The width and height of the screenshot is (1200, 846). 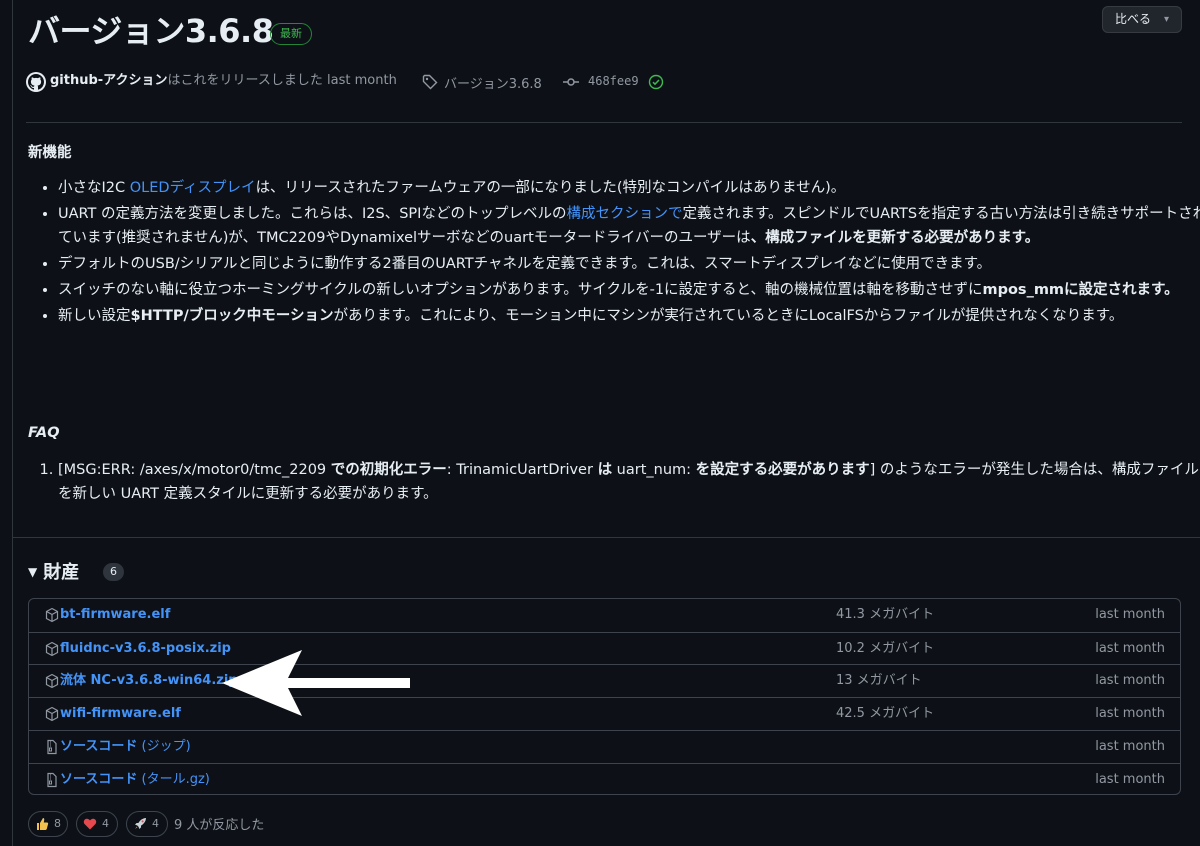 I want to click on author-link: github-アクション, so click(x=109, y=80).